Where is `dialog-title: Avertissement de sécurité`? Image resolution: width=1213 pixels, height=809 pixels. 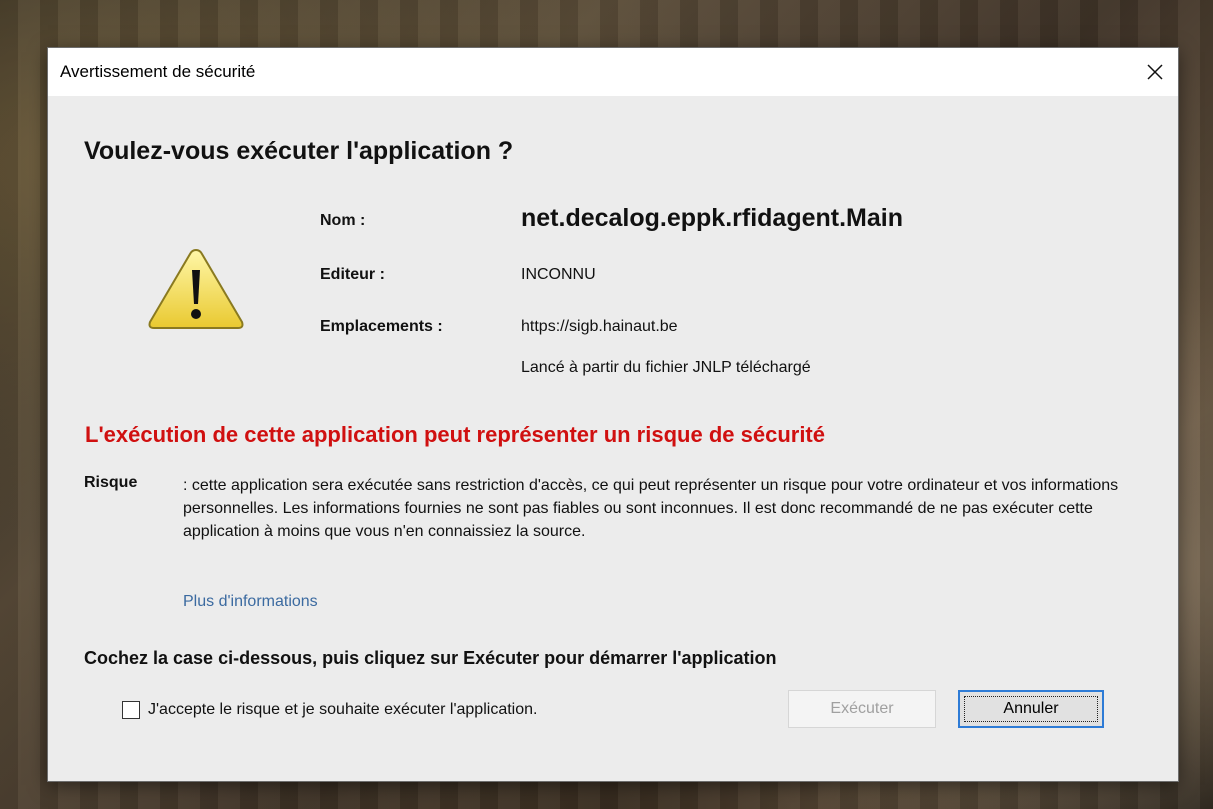 dialog-title: Avertissement de sécurité is located at coordinates (158, 71).